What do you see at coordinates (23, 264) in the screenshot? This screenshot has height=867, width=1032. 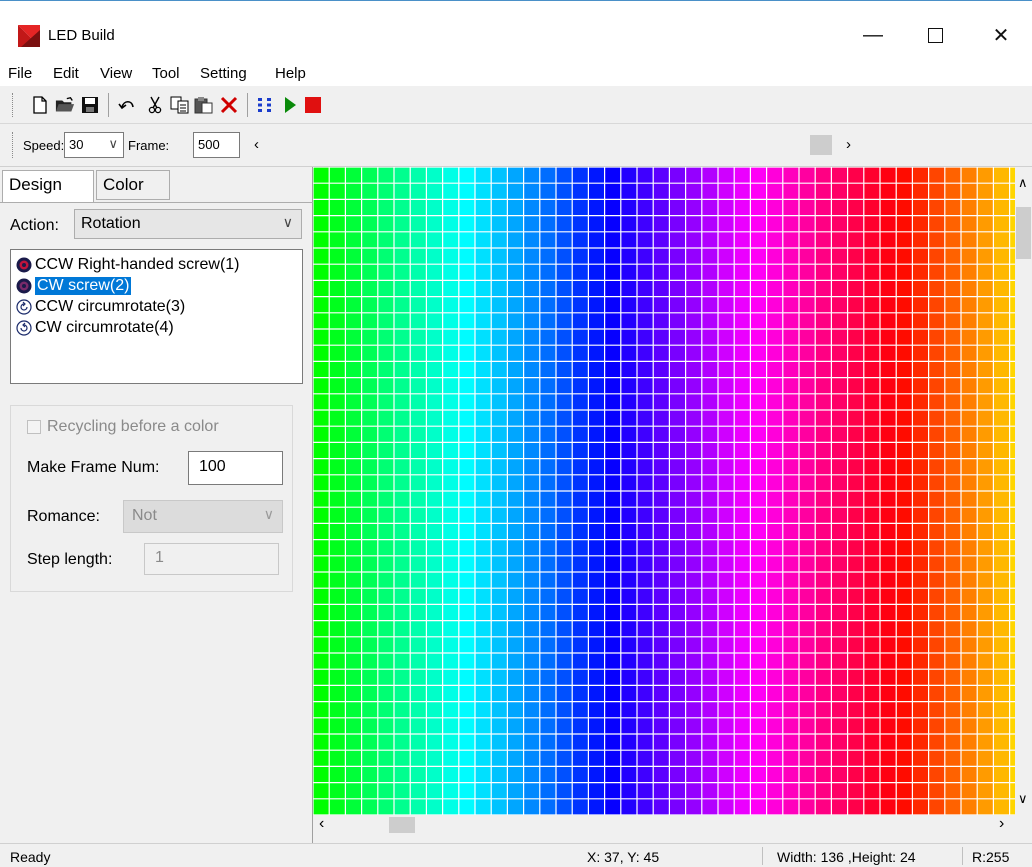 I see `ccw-screw-icon` at bounding box center [23, 264].